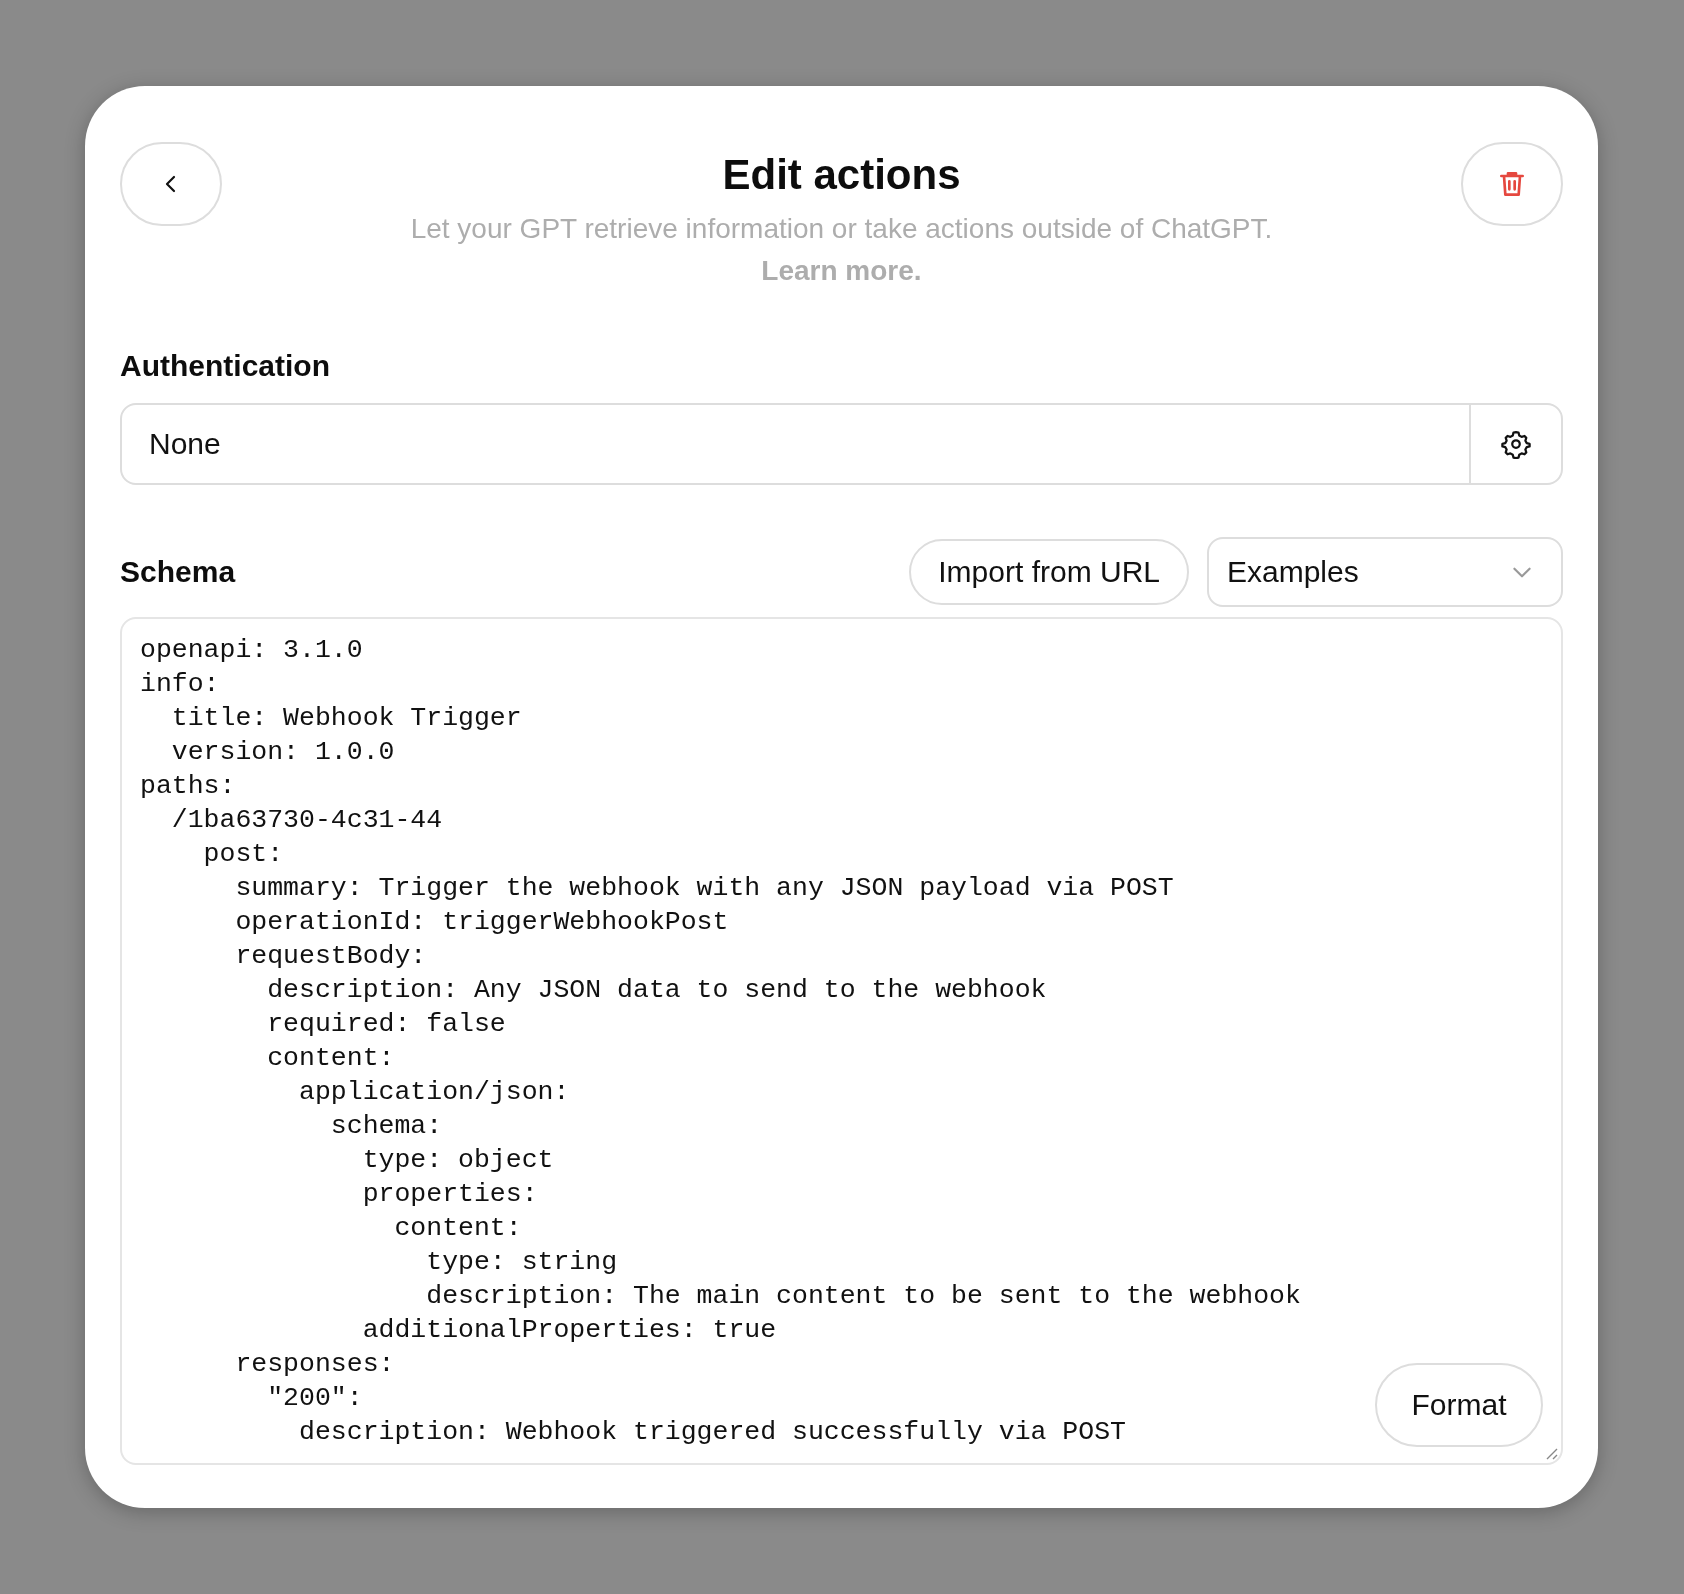 The image size is (1684, 1594). I want to click on code-line: version: 1.0.0, so click(282, 752).